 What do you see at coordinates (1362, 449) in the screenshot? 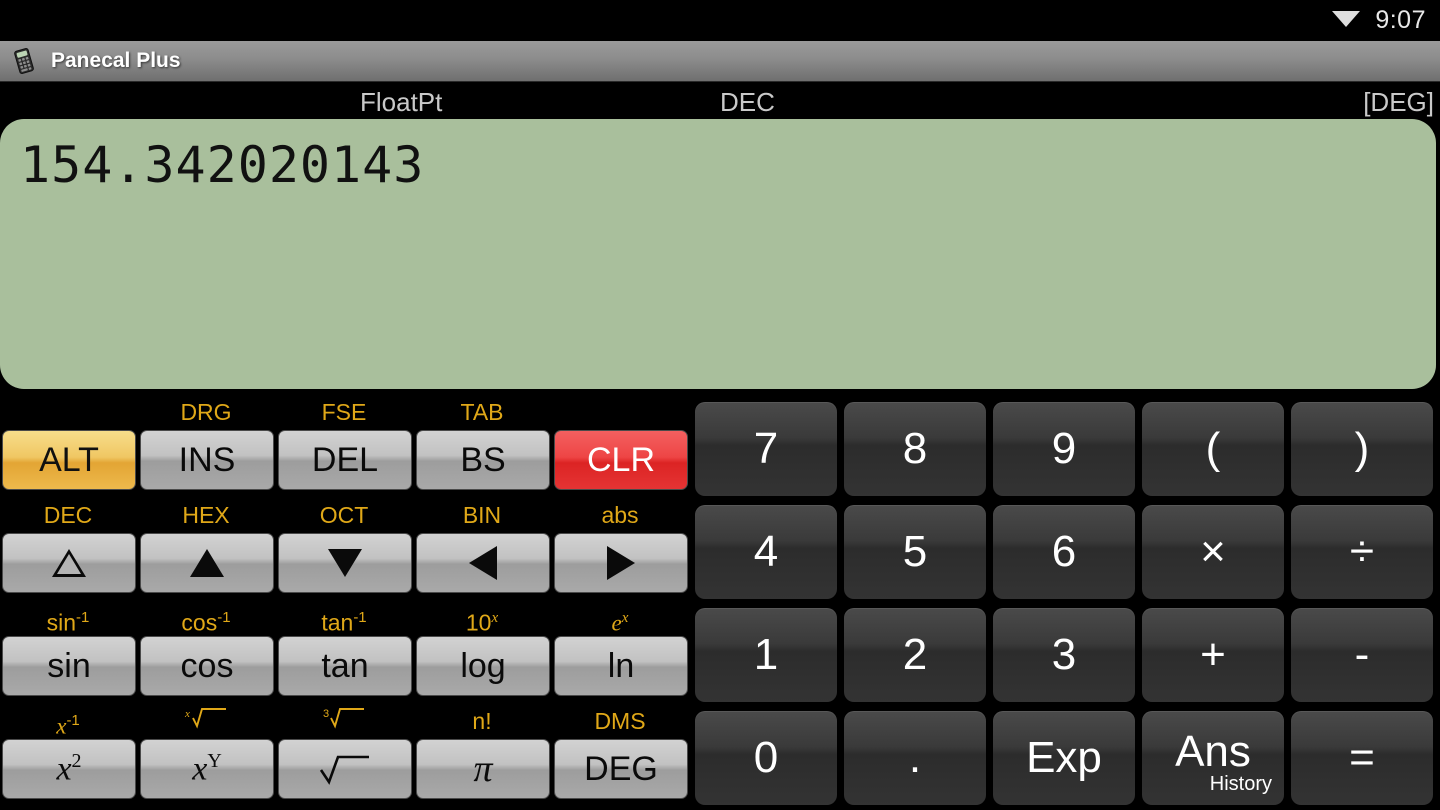
I see `key-close-paren: )` at bounding box center [1362, 449].